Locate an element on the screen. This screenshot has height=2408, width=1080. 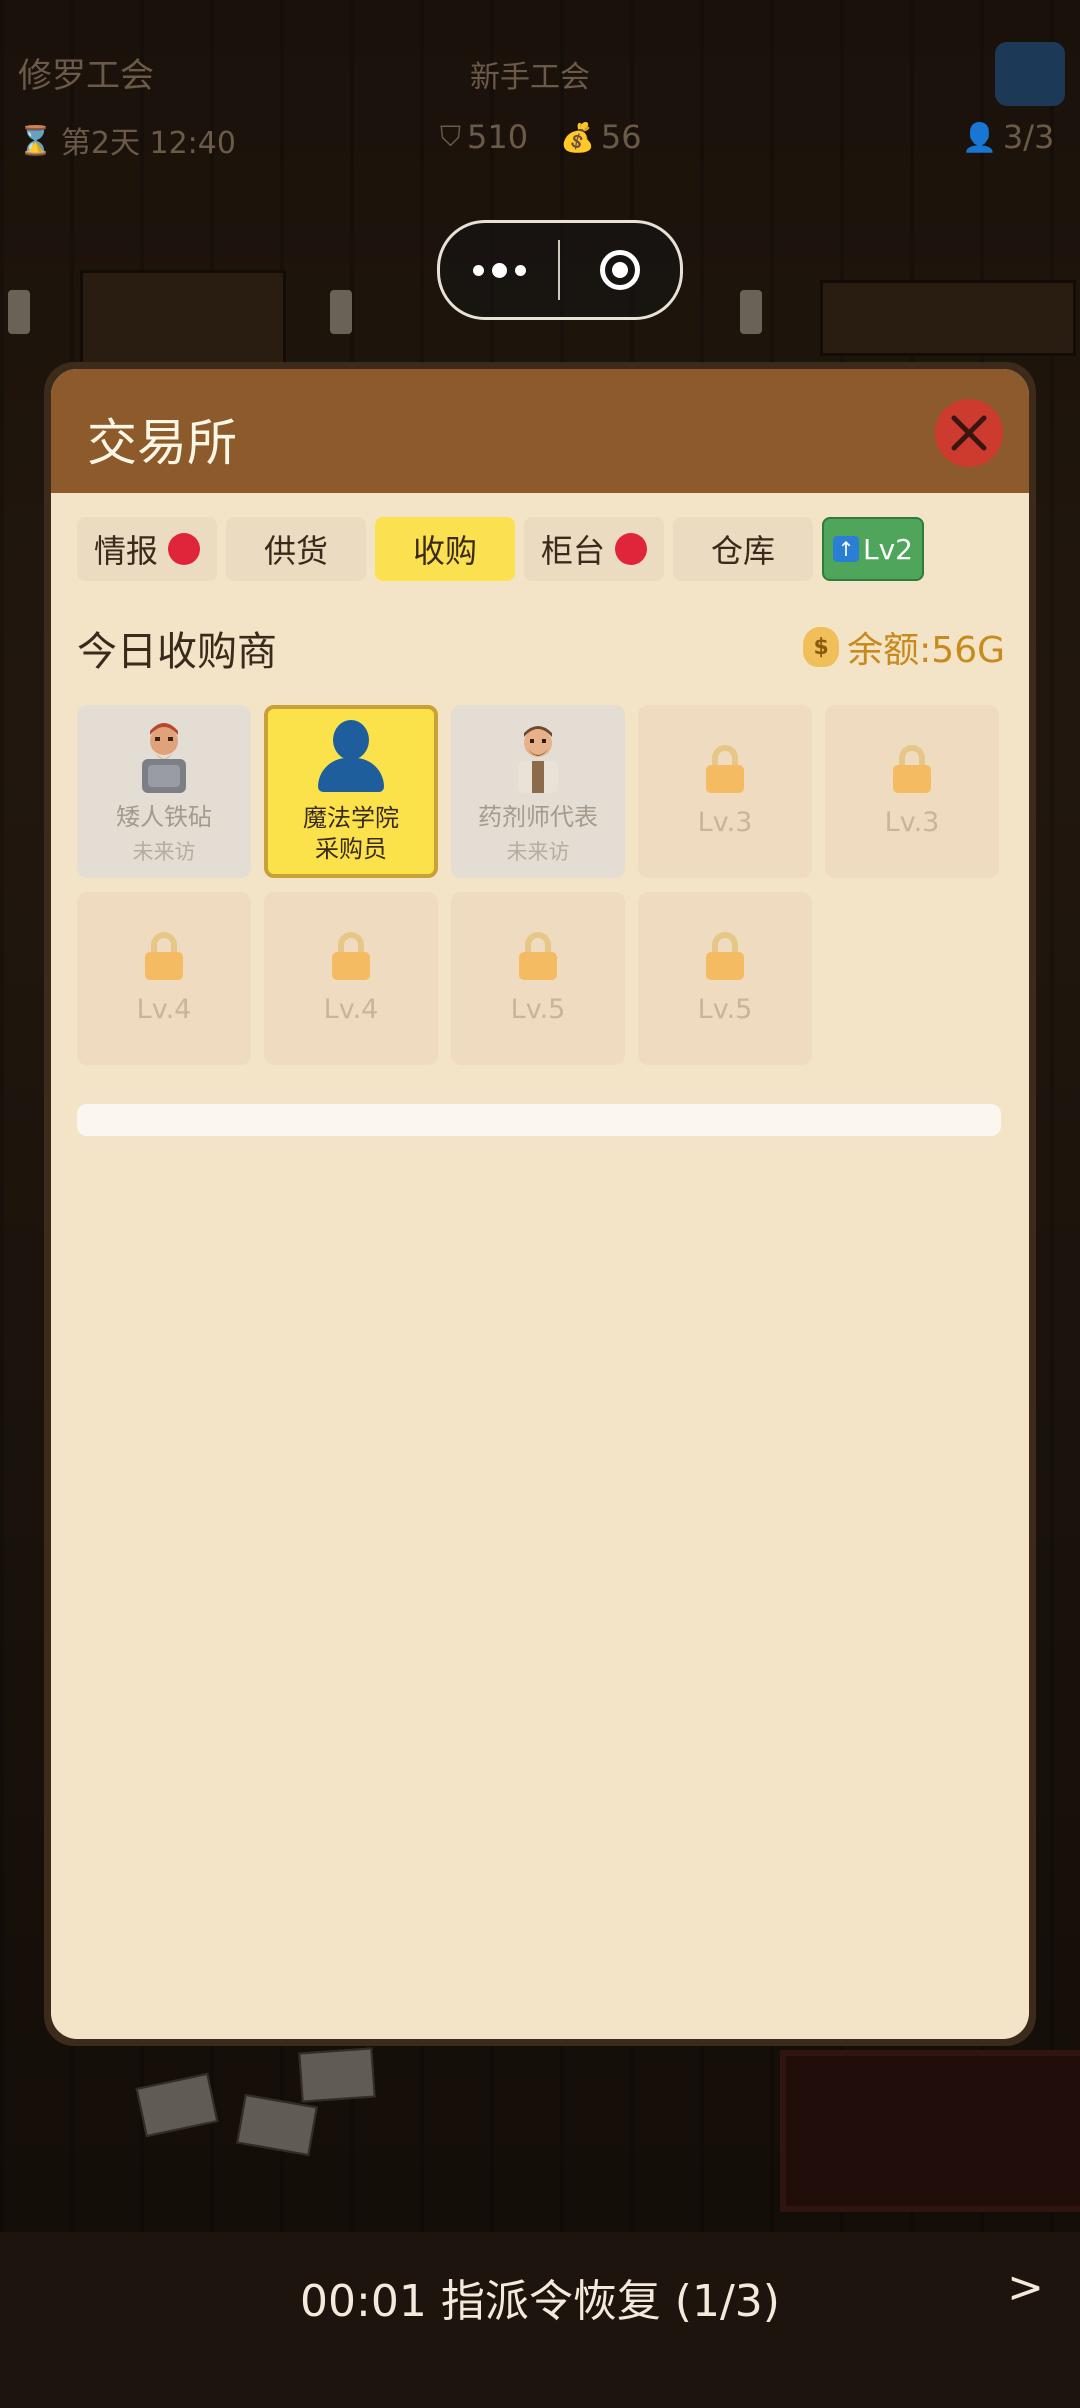
merchant-name: 药剂师代表 is located at coordinates (538, 817).